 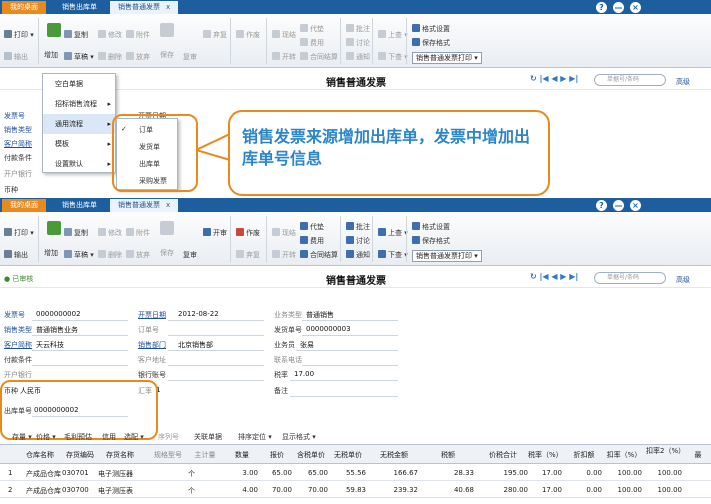 I want to click on dept-value: 北京销售部, so click(x=195, y=345).